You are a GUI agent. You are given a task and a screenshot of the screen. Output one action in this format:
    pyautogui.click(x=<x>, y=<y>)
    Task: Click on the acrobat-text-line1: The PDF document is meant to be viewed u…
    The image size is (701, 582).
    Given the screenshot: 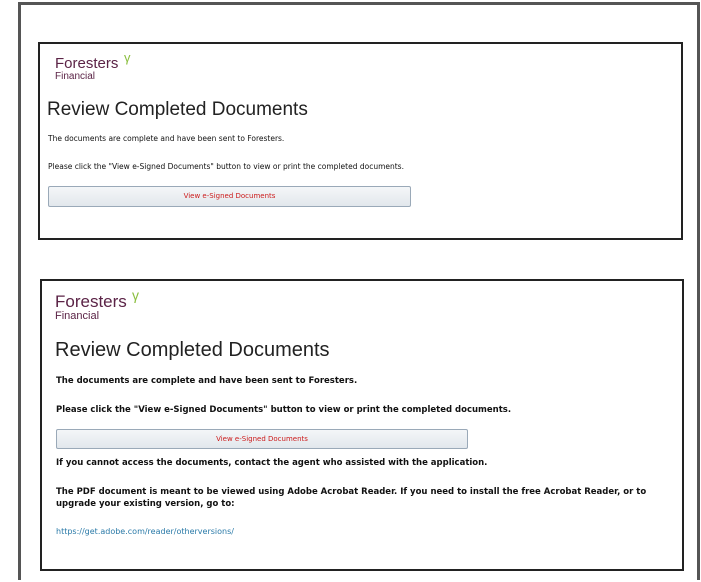 What is the action you would take?
    pyautogui.click(x=351, y=492)
    